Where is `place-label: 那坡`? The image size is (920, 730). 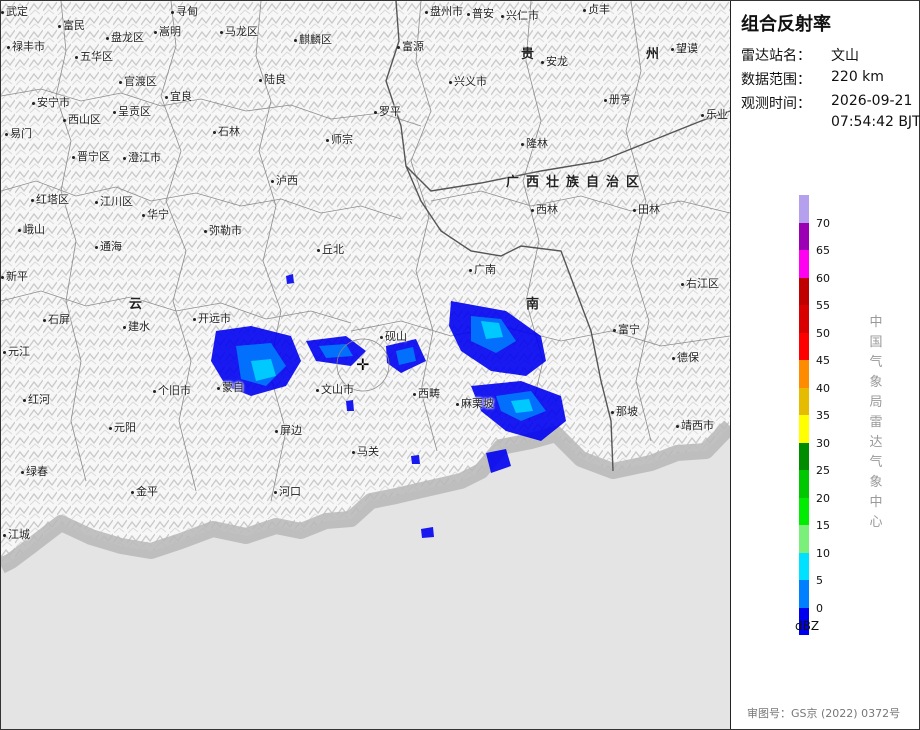
place-label: 那坡 is located at coordinates (624, 411).